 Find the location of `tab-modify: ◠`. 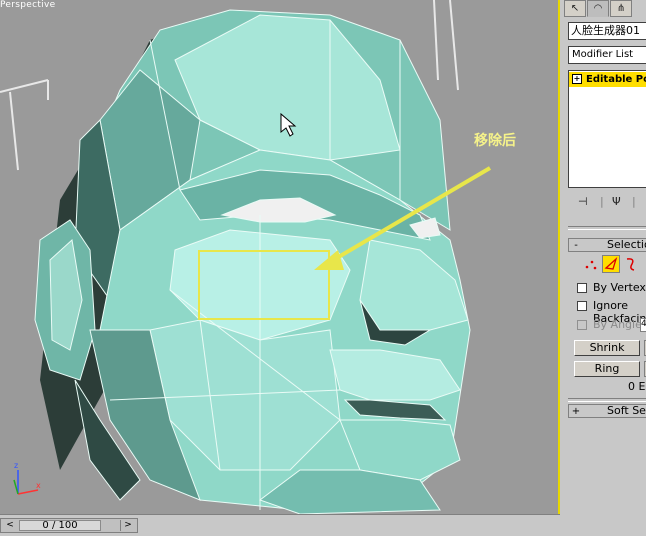

tab-modify: ◠ is located at coordinates (598, 8).